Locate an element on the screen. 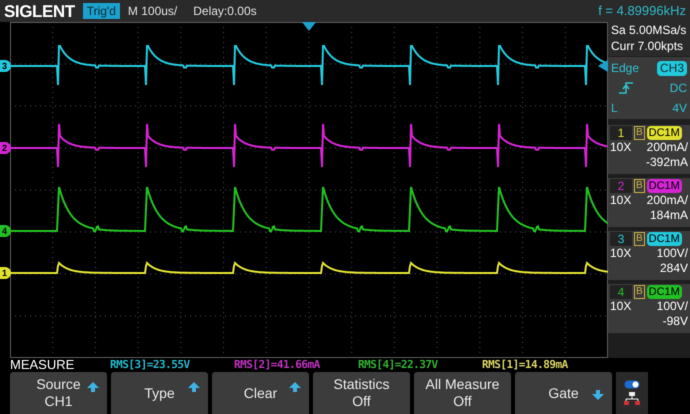 This screenshot has width=690, height=414. channel-panel: 4 B DC1M 10X 100V/ -98V is located at coordinates (649, 308).